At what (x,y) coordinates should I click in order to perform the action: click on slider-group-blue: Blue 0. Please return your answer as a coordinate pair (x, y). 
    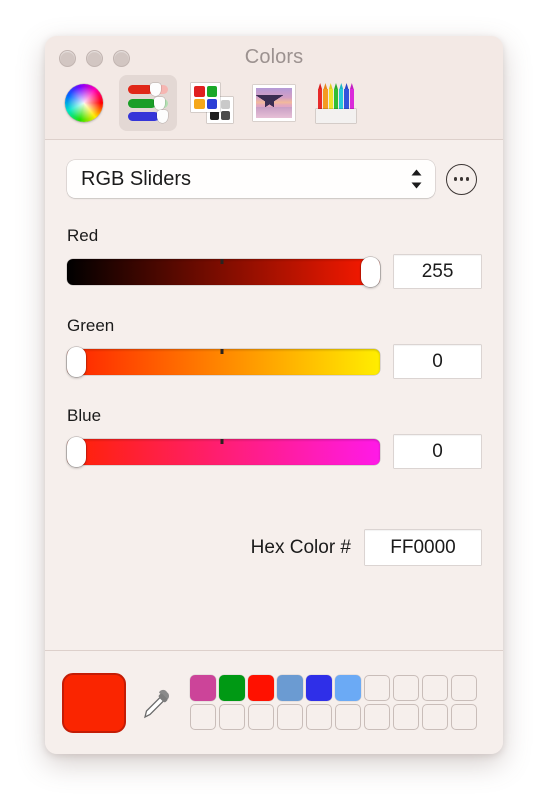
    Looking at the image, I should click on (274, 437).